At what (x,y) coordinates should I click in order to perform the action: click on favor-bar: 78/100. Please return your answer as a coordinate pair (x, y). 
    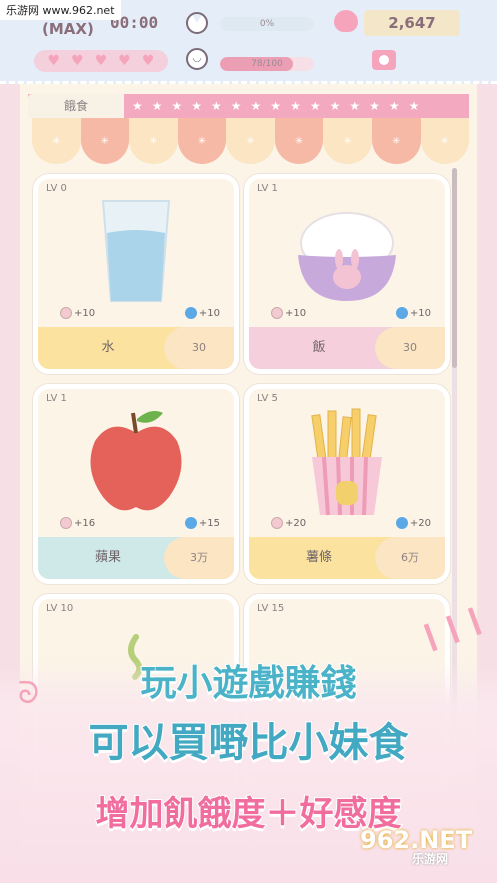
    Looking at the image, I should click on (267, 64).